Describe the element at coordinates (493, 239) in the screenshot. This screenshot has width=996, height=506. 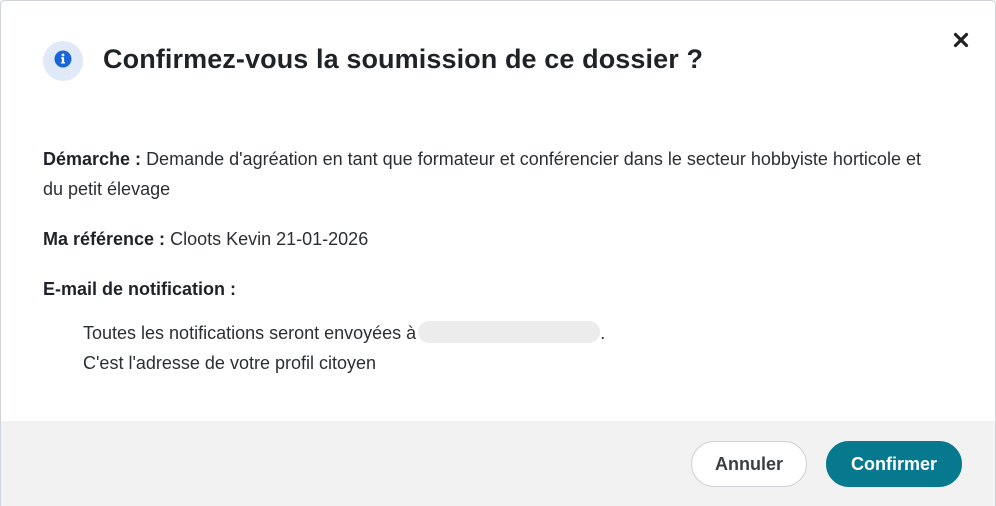
I see `reference-row: Ma référence : Cloots Kevin 21-01-2026` at that location.